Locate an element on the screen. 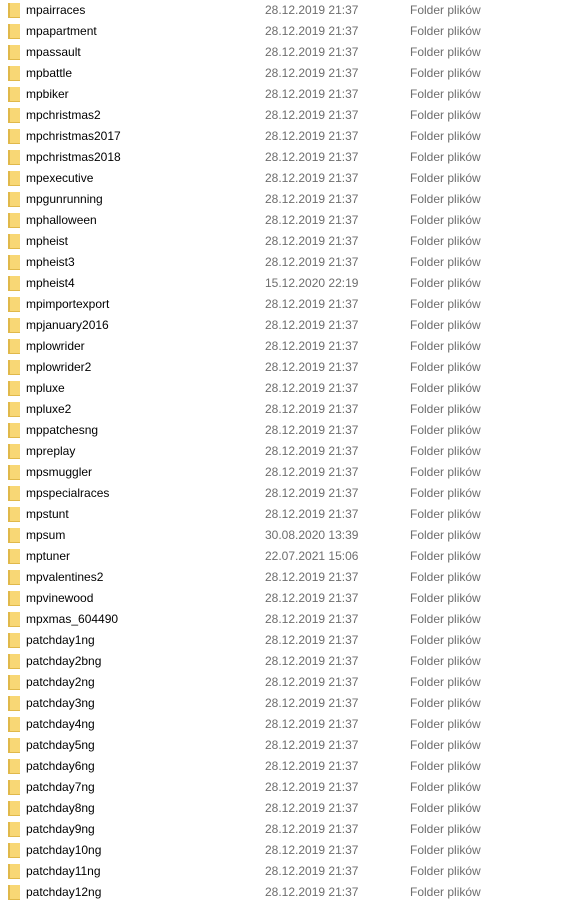 The image size is (582, 901). list-item: mpluxe 28.12.2019 21:37 Folder plików is located at coordinates (291, 388).